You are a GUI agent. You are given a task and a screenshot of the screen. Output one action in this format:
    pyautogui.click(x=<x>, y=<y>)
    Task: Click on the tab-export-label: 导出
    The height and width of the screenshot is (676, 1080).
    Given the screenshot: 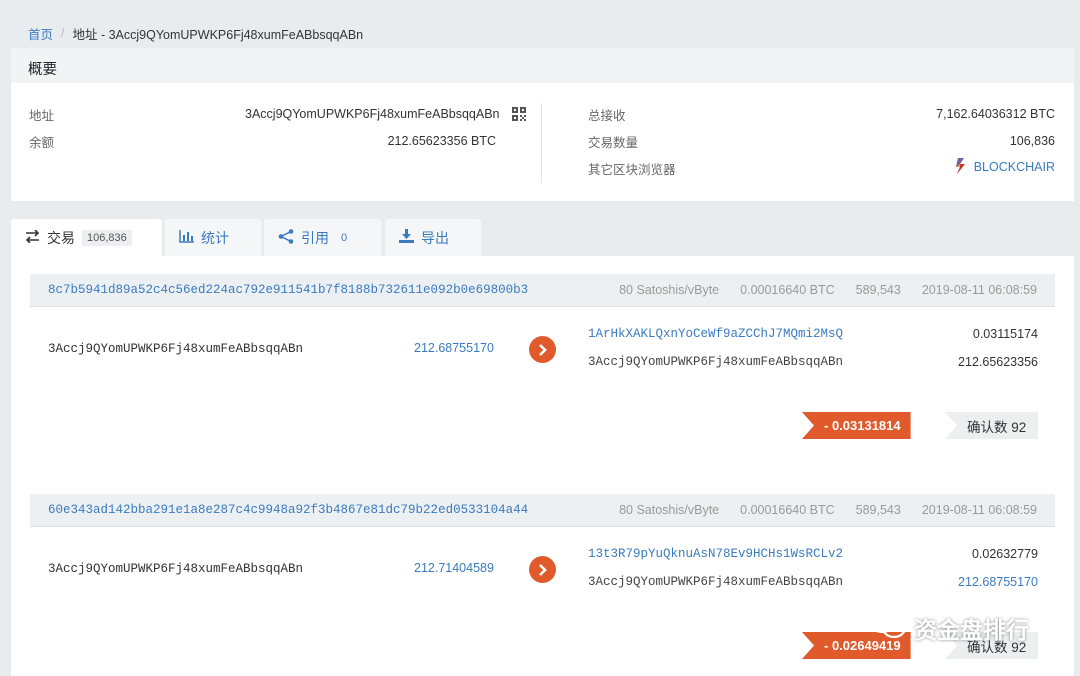 What is the action you would take?
    pyautogui.click(x=435, y=237)
    